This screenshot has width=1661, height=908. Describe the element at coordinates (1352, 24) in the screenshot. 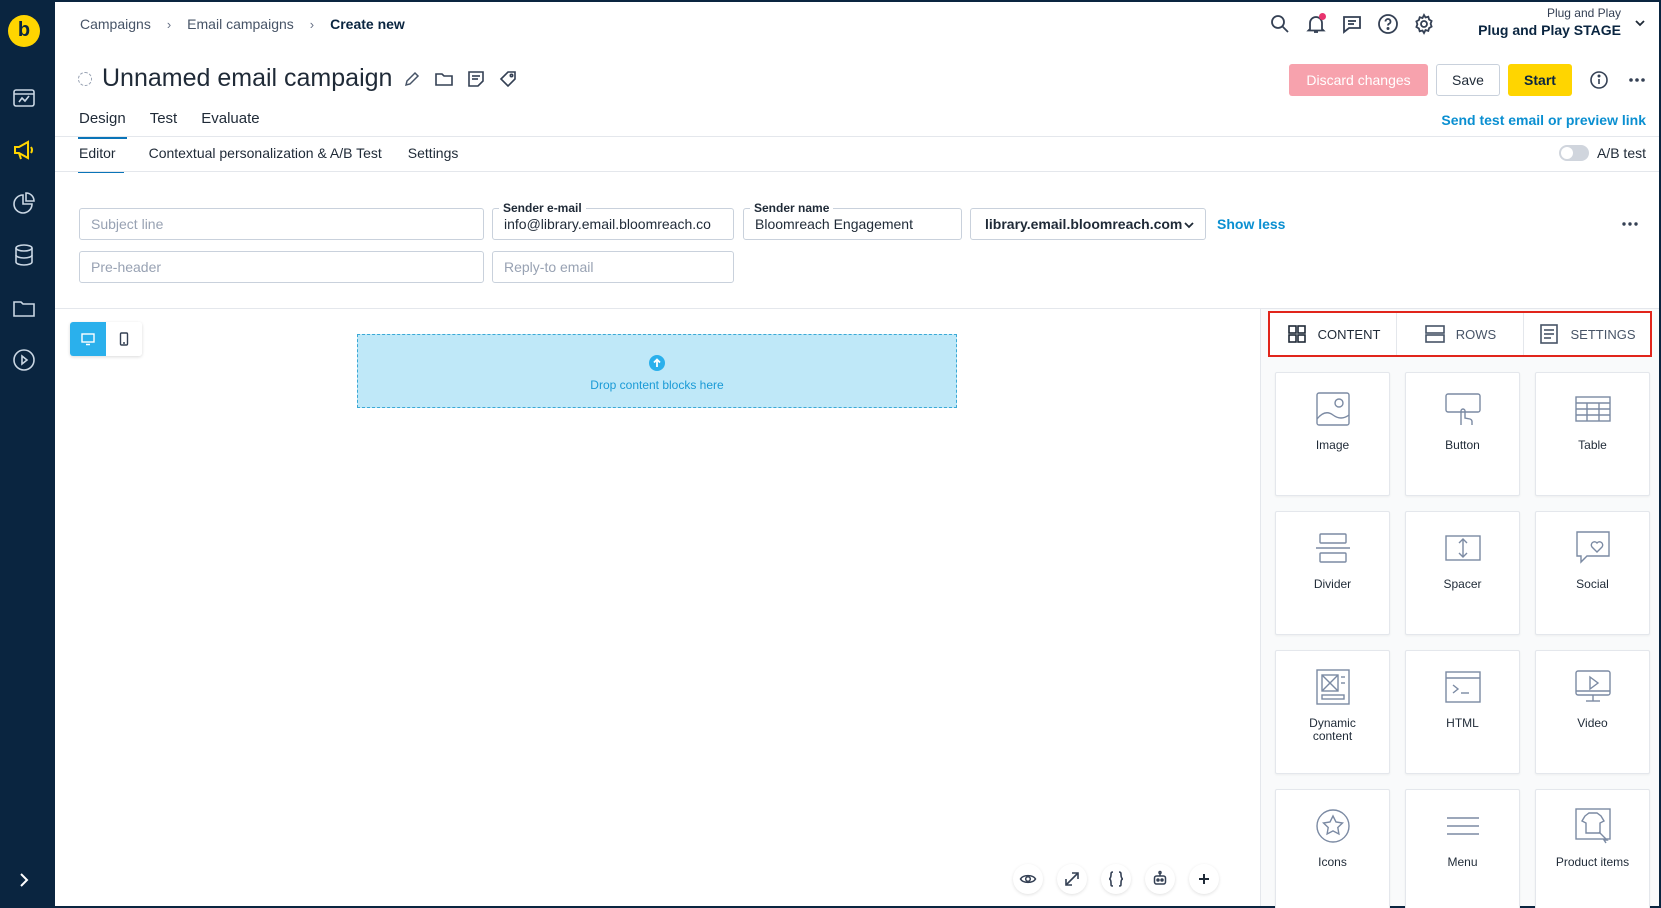

I see `chat-icon` at that location.